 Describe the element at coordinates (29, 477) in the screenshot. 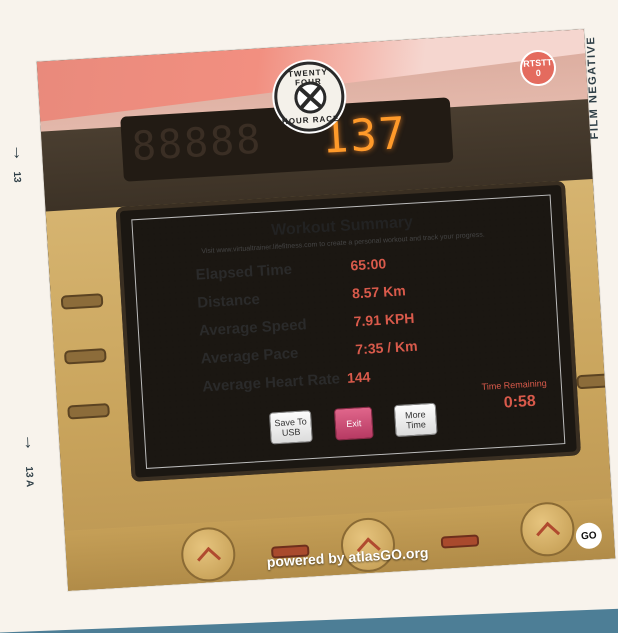

I see `frame-number-bottom: 13 A` at that location.